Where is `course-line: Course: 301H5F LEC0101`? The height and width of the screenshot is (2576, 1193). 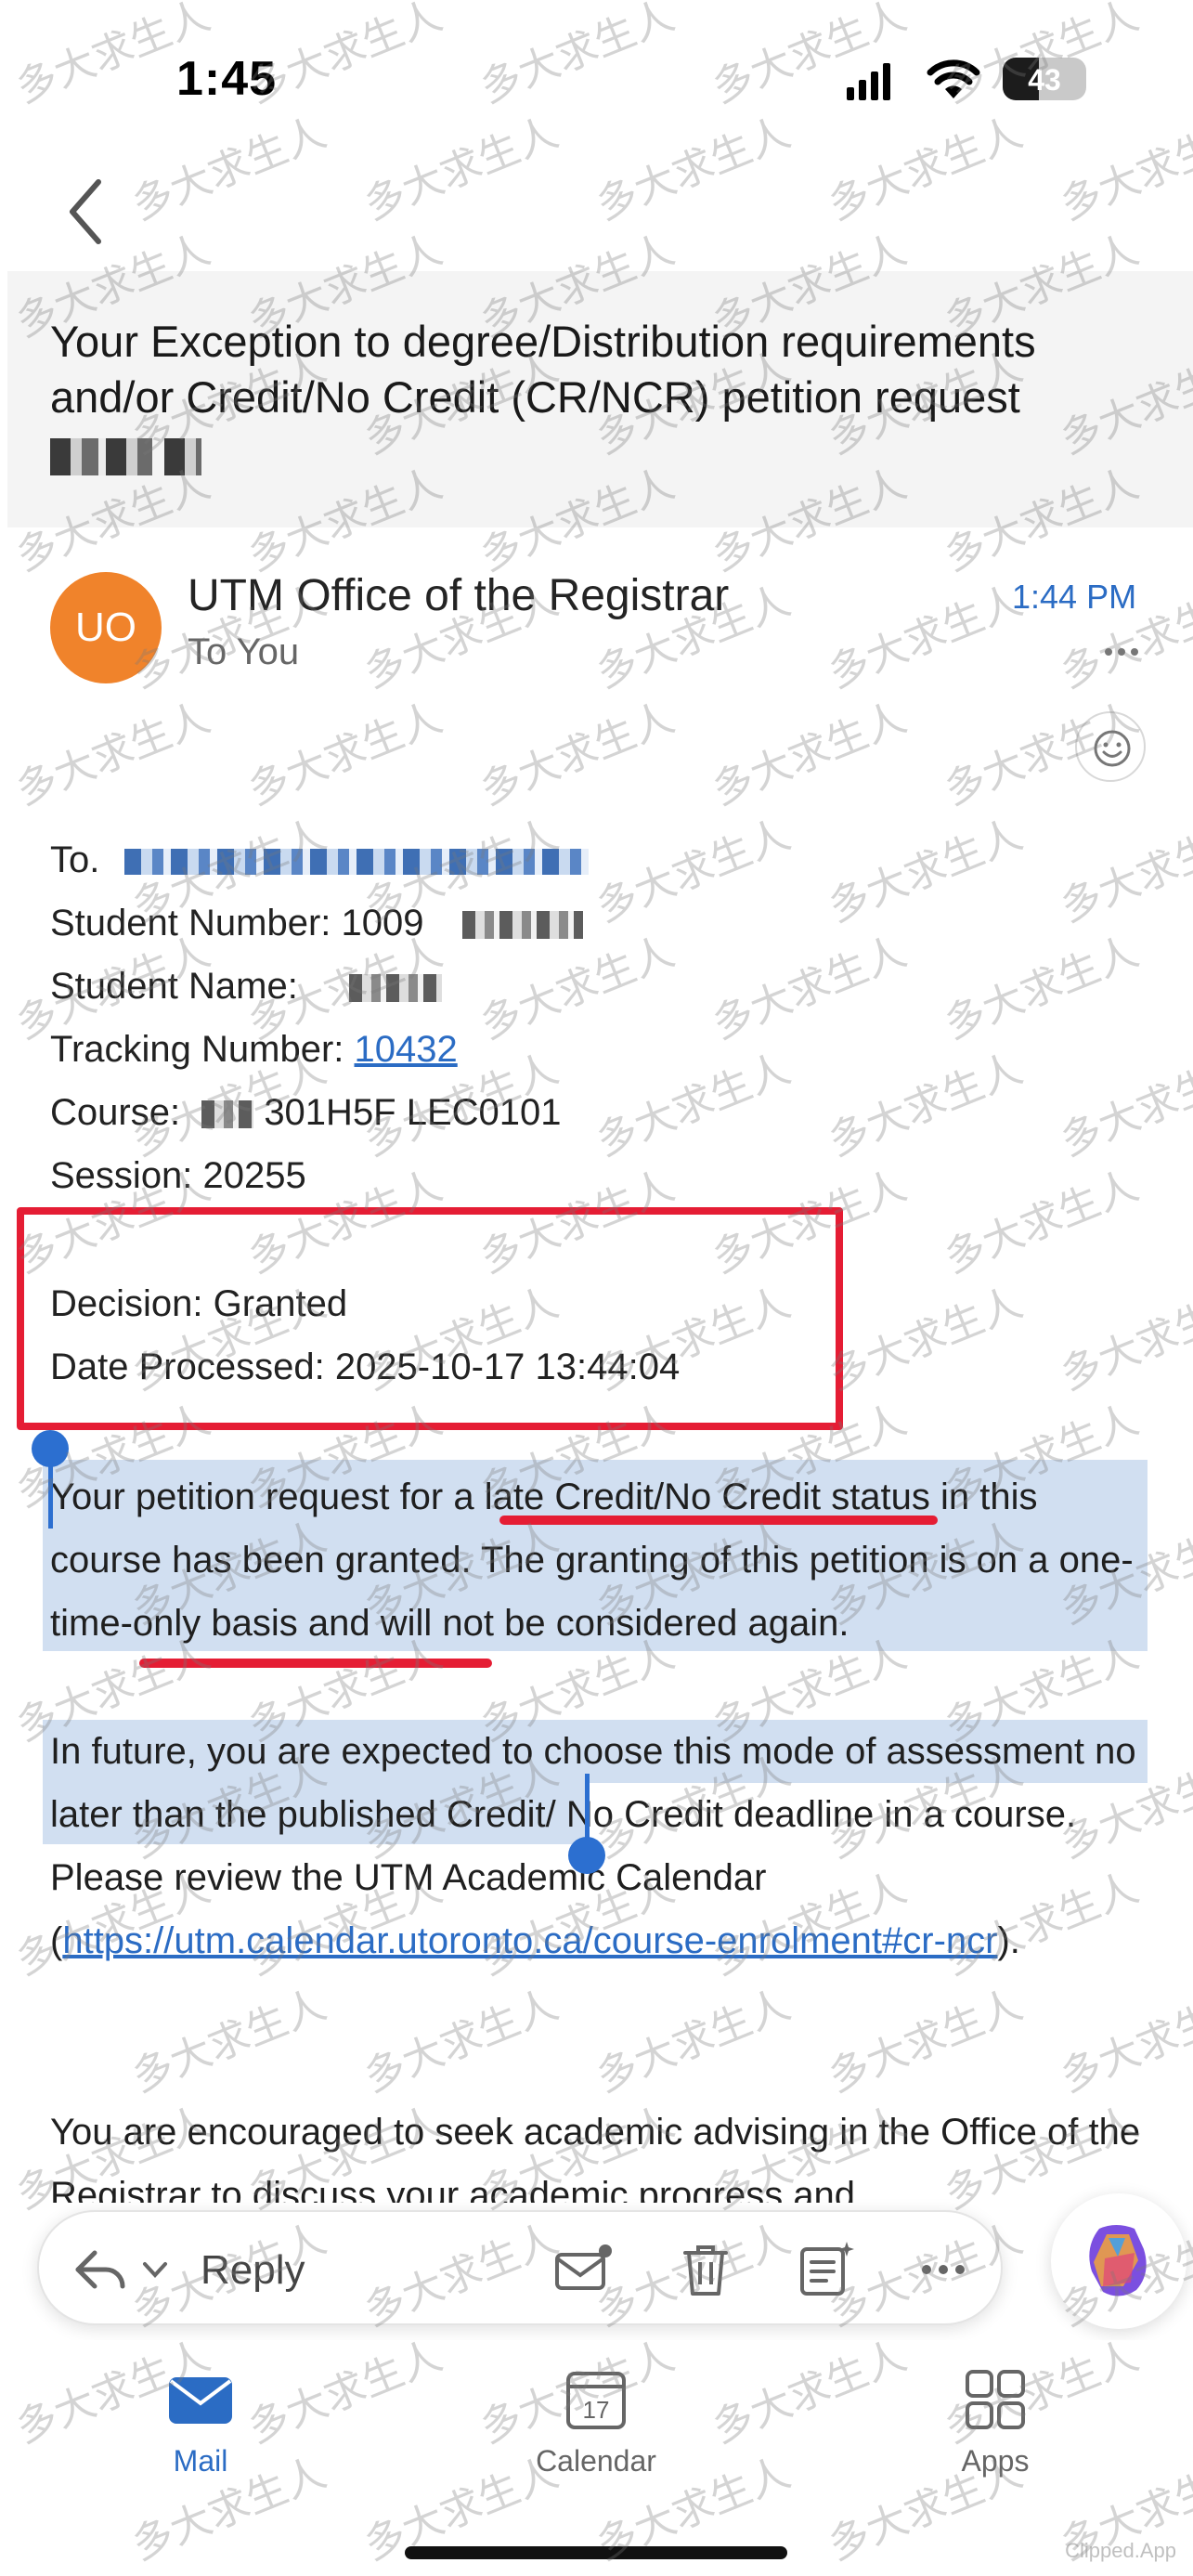 course-line: Course: 301H5F LEC0101 is located at coordinates (306, 1113).